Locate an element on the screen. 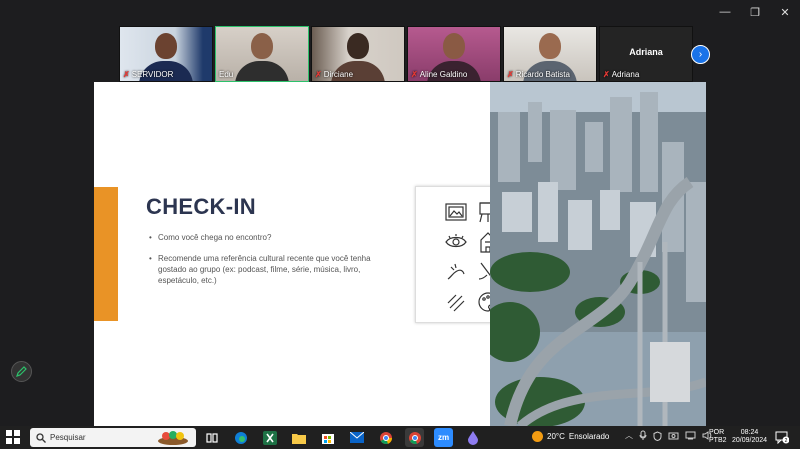  windows-logo-icon is located at coordinates (13, 437).